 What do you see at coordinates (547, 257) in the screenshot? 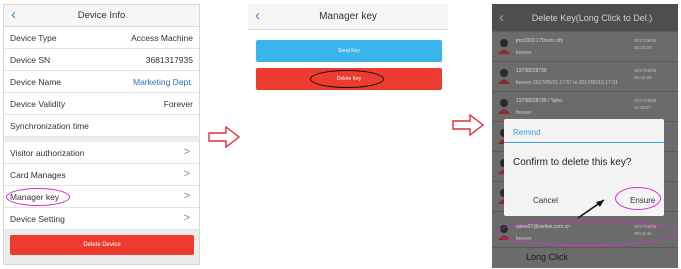
I see `long-click-label: Long Click` at bounding box center [547, 257].